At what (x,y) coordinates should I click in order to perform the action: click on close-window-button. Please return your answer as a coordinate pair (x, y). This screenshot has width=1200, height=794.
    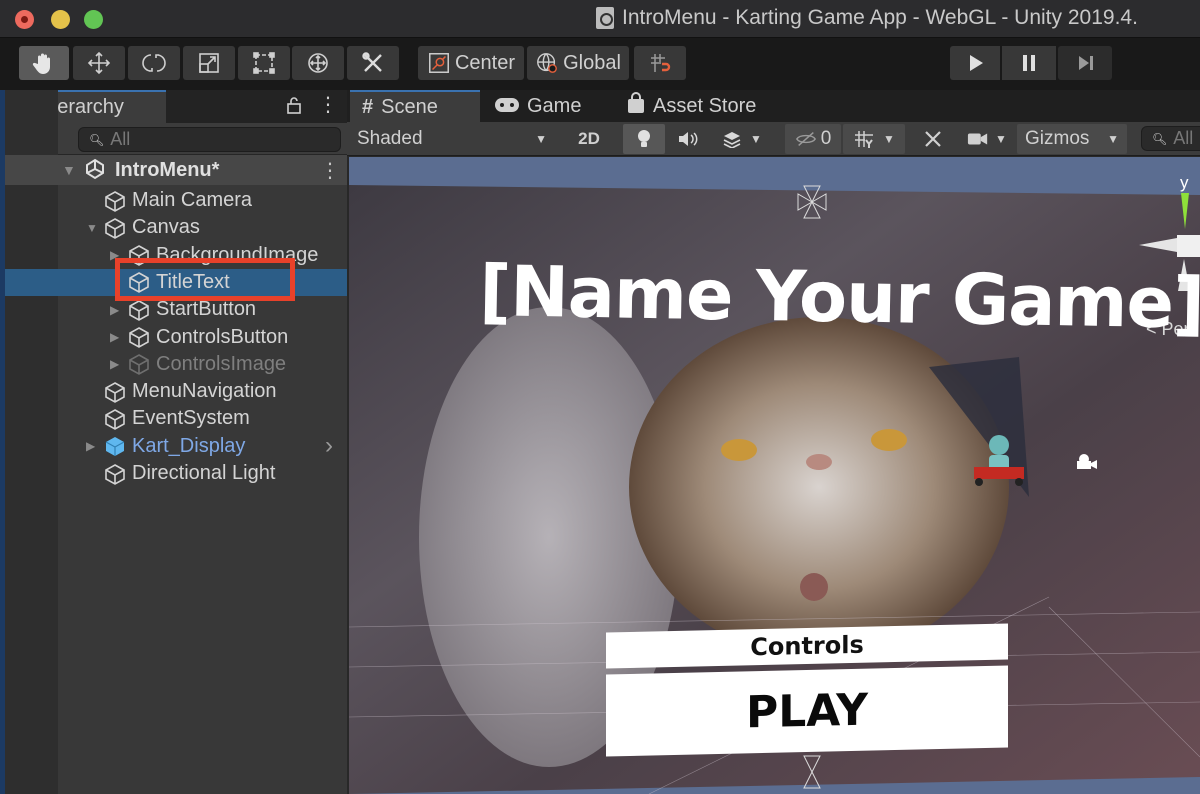
    Looking at the image, I should click on (24, 19).